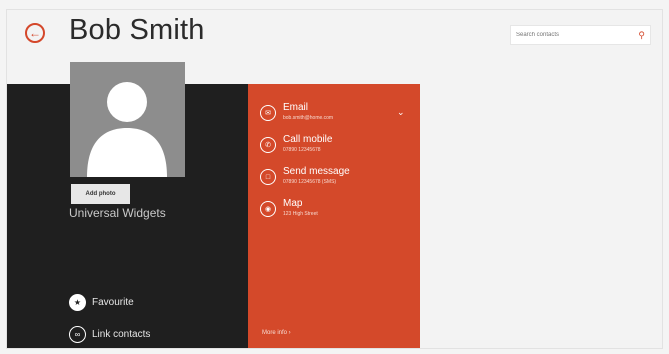 Image resolution: width=669 pixels, height=354 pixels. What do you see at coordinates (77, 334) in the screenshot?
I see `link-icon: ∞` at bounding box center [77, 334].